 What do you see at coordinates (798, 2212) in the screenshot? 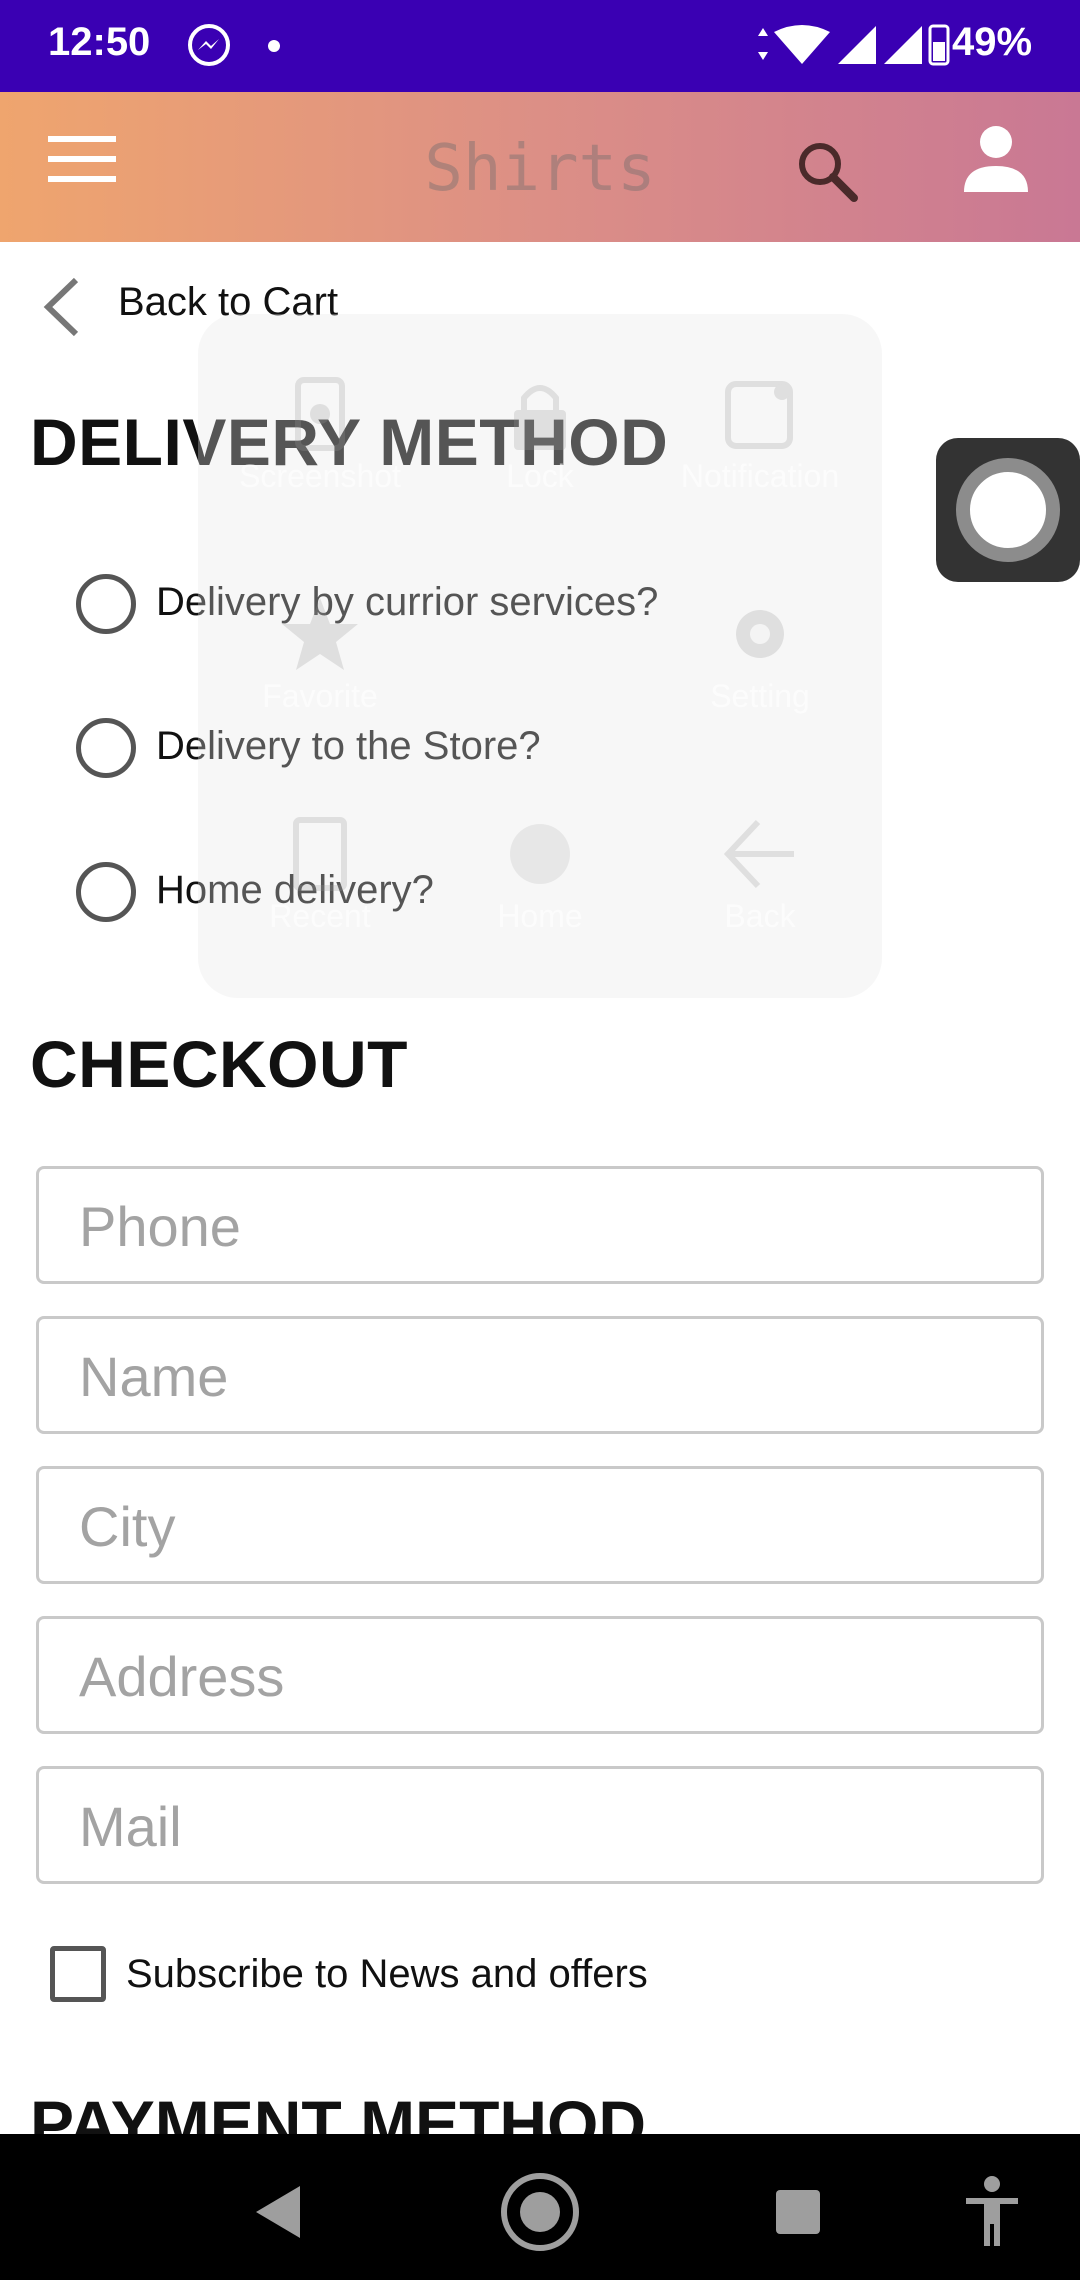
I see `nav-recents-icon` at bounding box center [798, 2212].